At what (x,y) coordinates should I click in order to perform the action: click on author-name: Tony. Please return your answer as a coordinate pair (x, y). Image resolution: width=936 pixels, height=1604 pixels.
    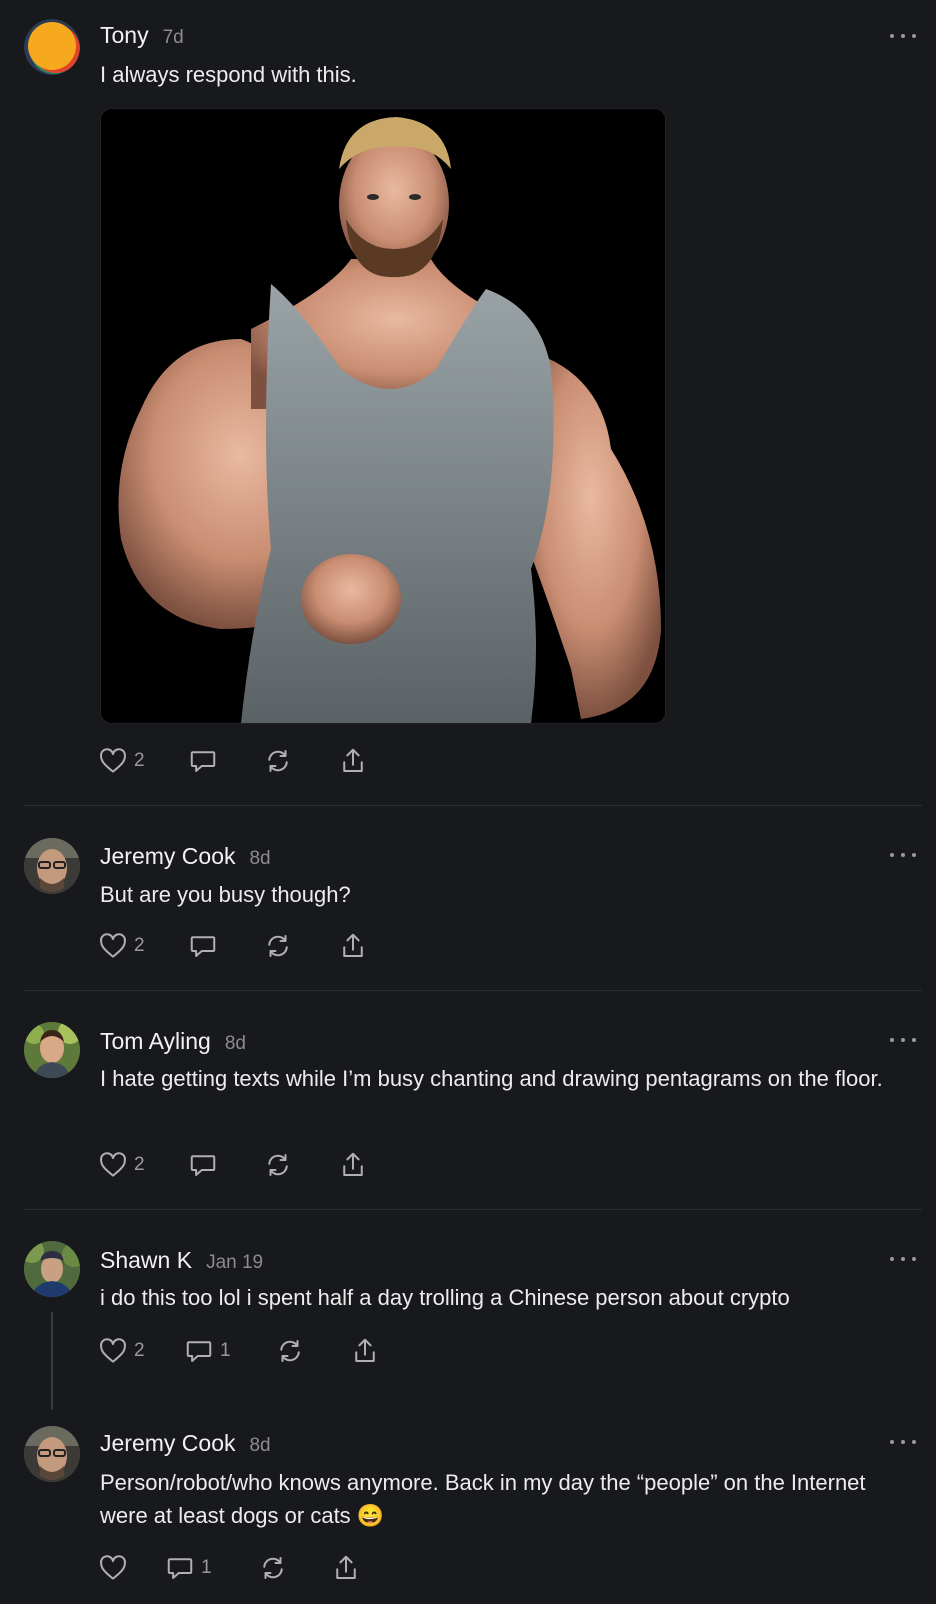
    Looking at the image, I should click on (124, 35).